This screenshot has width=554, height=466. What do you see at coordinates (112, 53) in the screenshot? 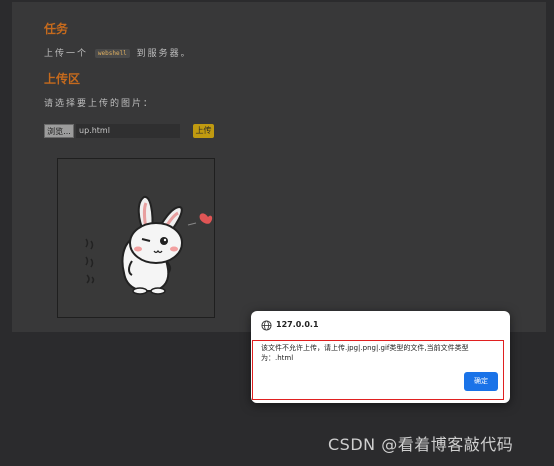
I see `task-code-tag: webshell` at bounding box center [112, 53].